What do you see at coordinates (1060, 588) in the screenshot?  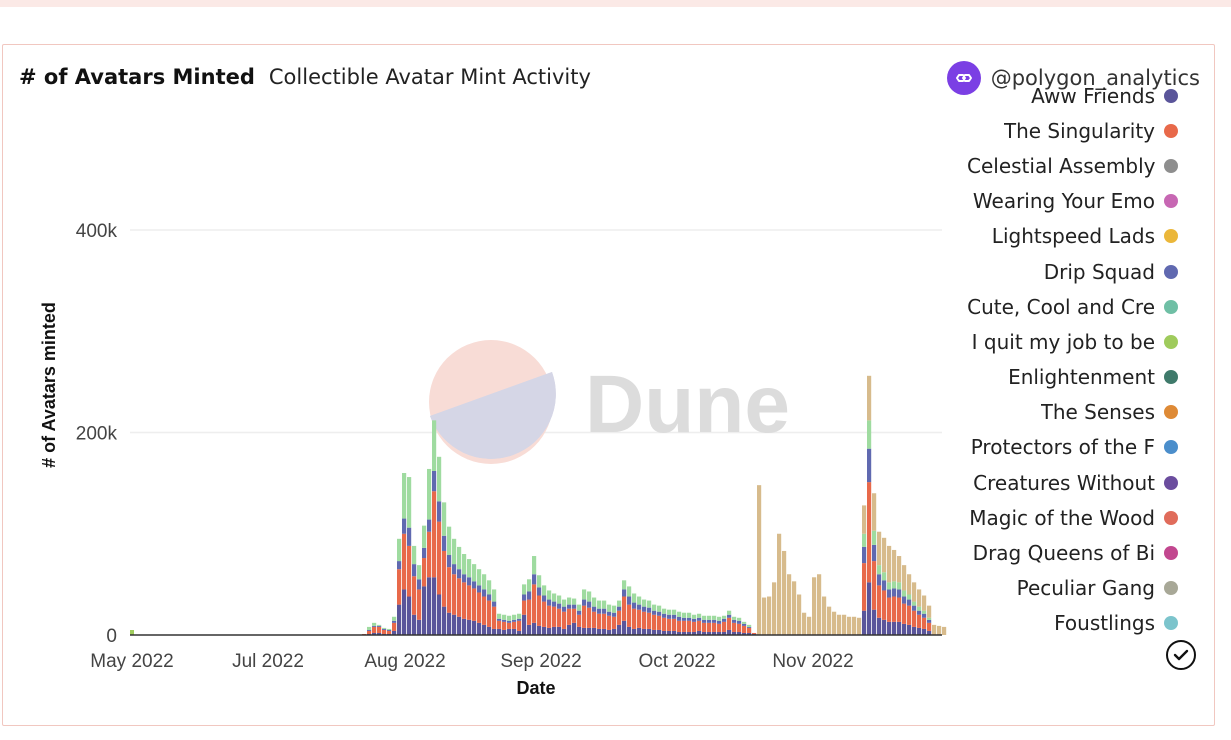 I see `legend-item: Peculiar Gang` at bounding box center [1060, 588].